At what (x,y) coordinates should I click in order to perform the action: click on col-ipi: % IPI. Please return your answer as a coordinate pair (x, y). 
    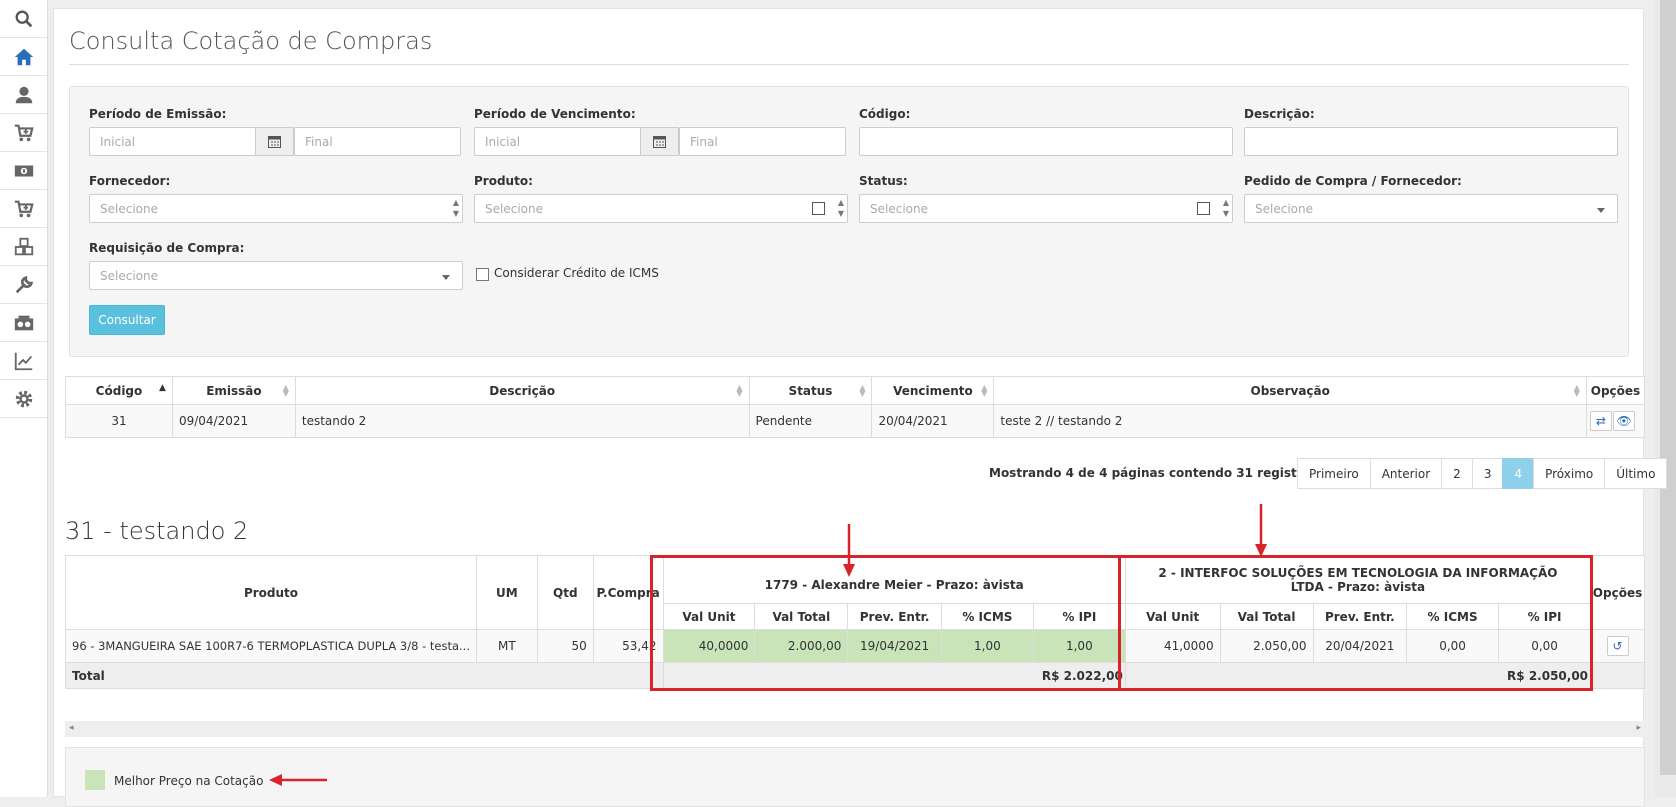
    Looking at the image, I should click on (1545, 616).